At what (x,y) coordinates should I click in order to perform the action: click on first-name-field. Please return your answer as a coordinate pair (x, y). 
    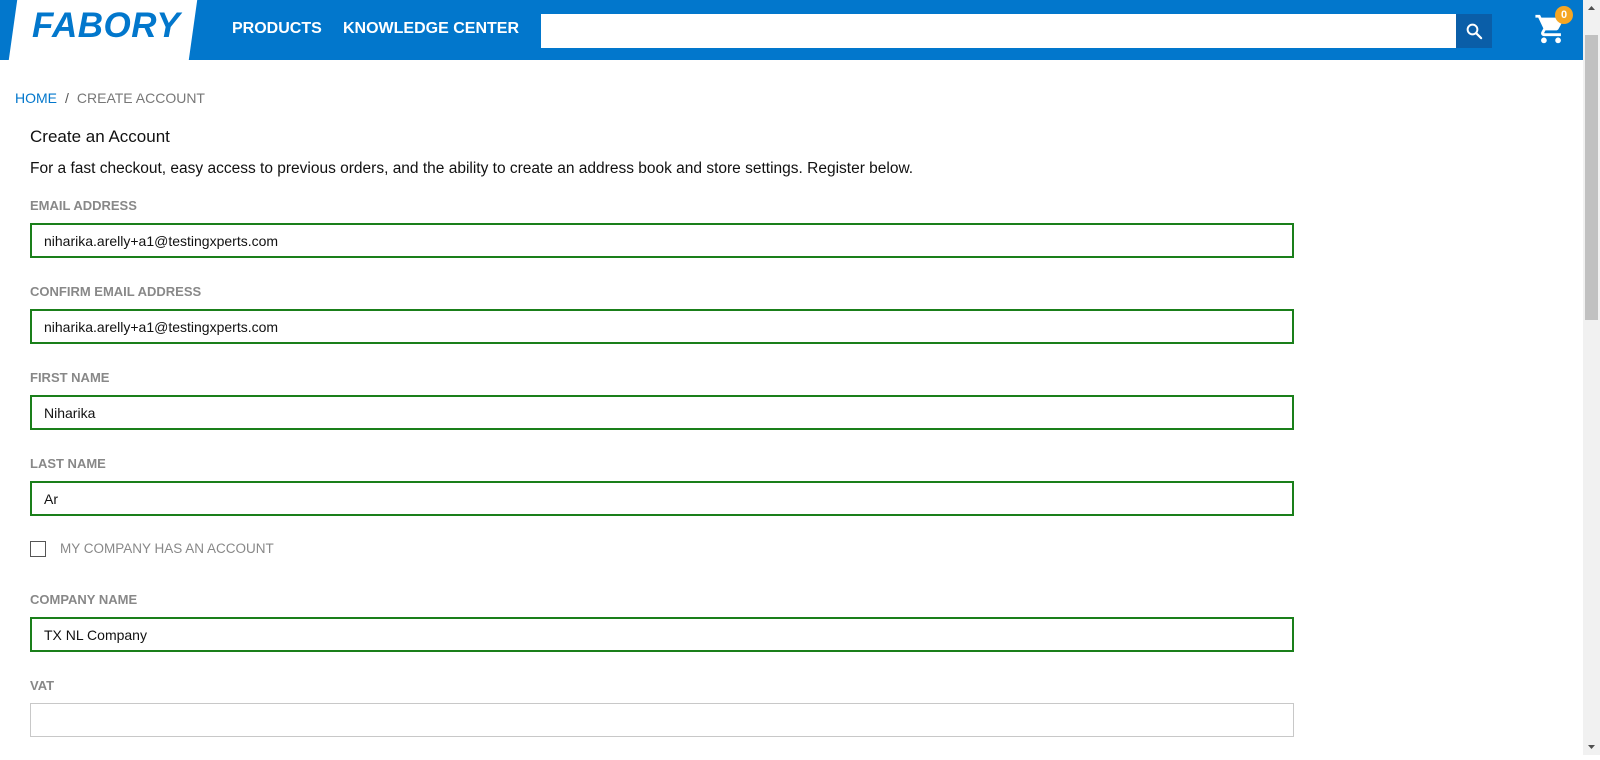
    Looking at the image, I should click on (662, 412).